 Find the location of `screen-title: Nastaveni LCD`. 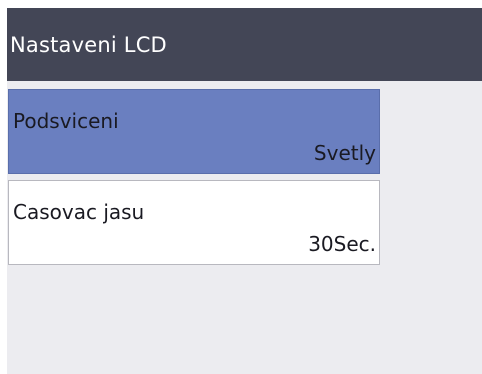

screen-title: Nastaveni LCD is located at coordinates (88, 44).